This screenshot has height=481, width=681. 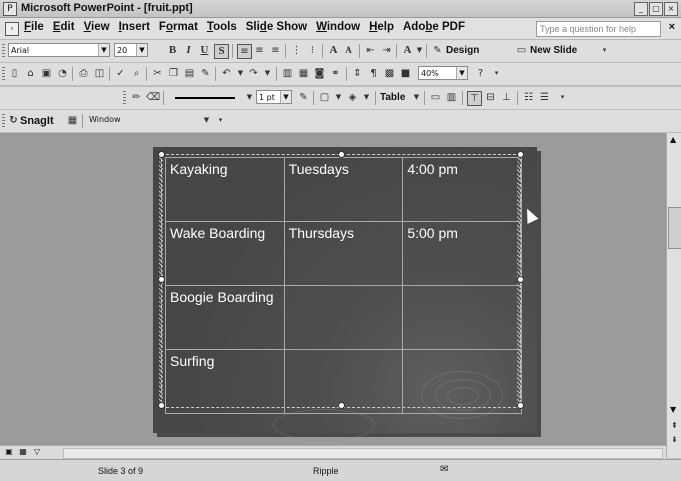 I want to click on scroll-up-icon: ▲, so click(x=673, y=139).